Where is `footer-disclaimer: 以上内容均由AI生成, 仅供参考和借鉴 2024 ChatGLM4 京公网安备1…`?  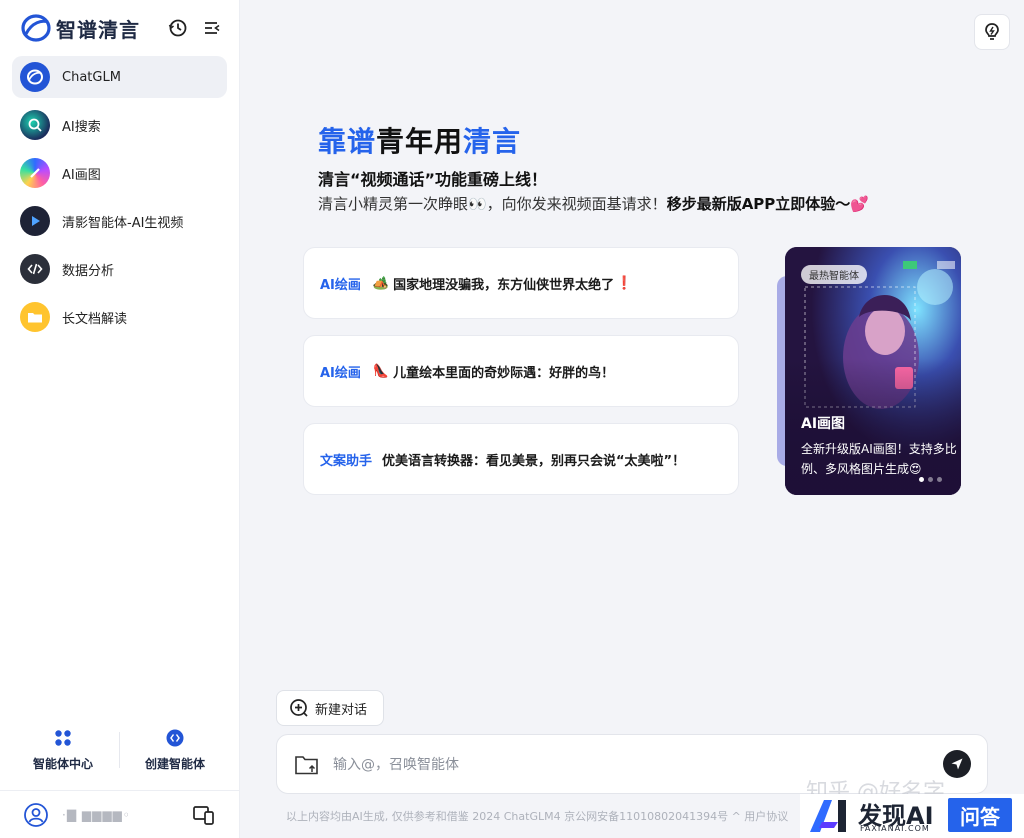 footer-disclaimer: 以上内容均由AI生成, 仅供参考和借鉴 2024 ChatGLM4 京公网安备1… is located at coordinates (537, 816).